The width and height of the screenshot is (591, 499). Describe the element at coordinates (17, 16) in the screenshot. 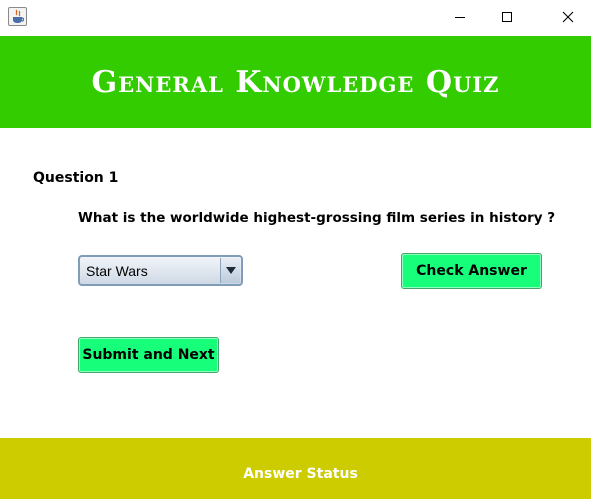

I see `java-cup-icon` at that location.